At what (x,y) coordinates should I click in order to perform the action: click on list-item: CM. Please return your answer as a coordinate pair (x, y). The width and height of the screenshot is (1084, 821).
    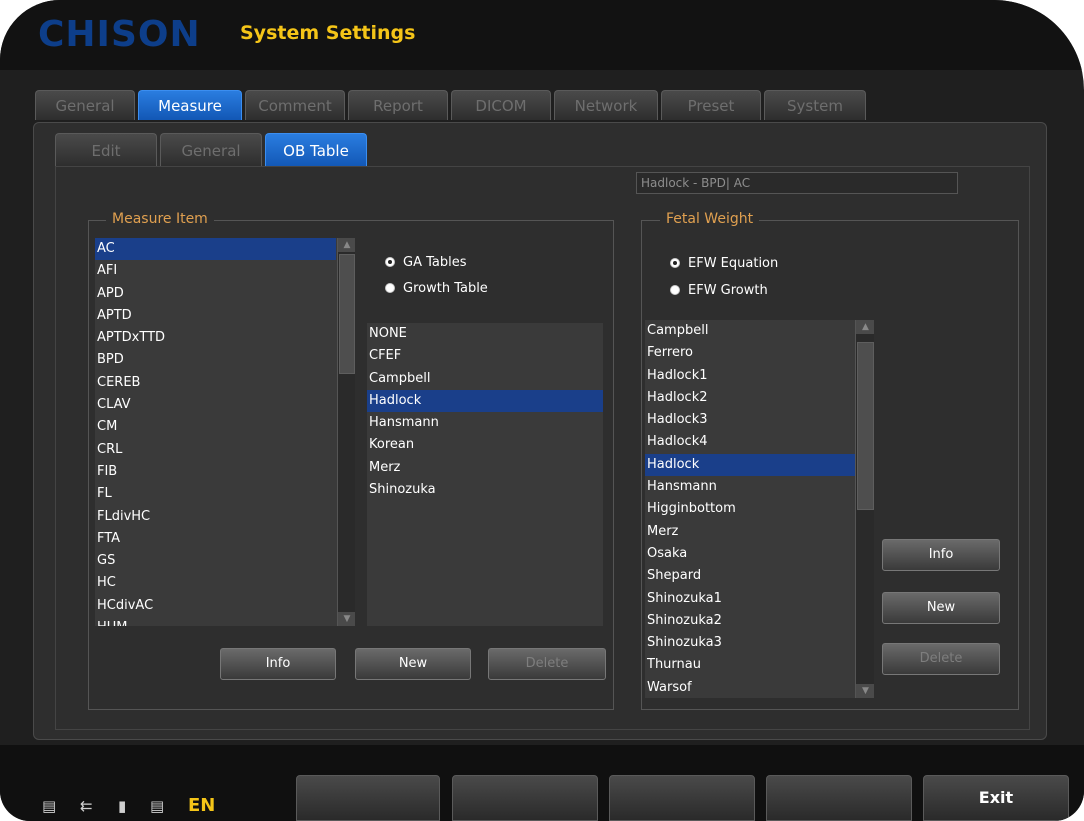
    Looking at the image, I should click on (215, 427).